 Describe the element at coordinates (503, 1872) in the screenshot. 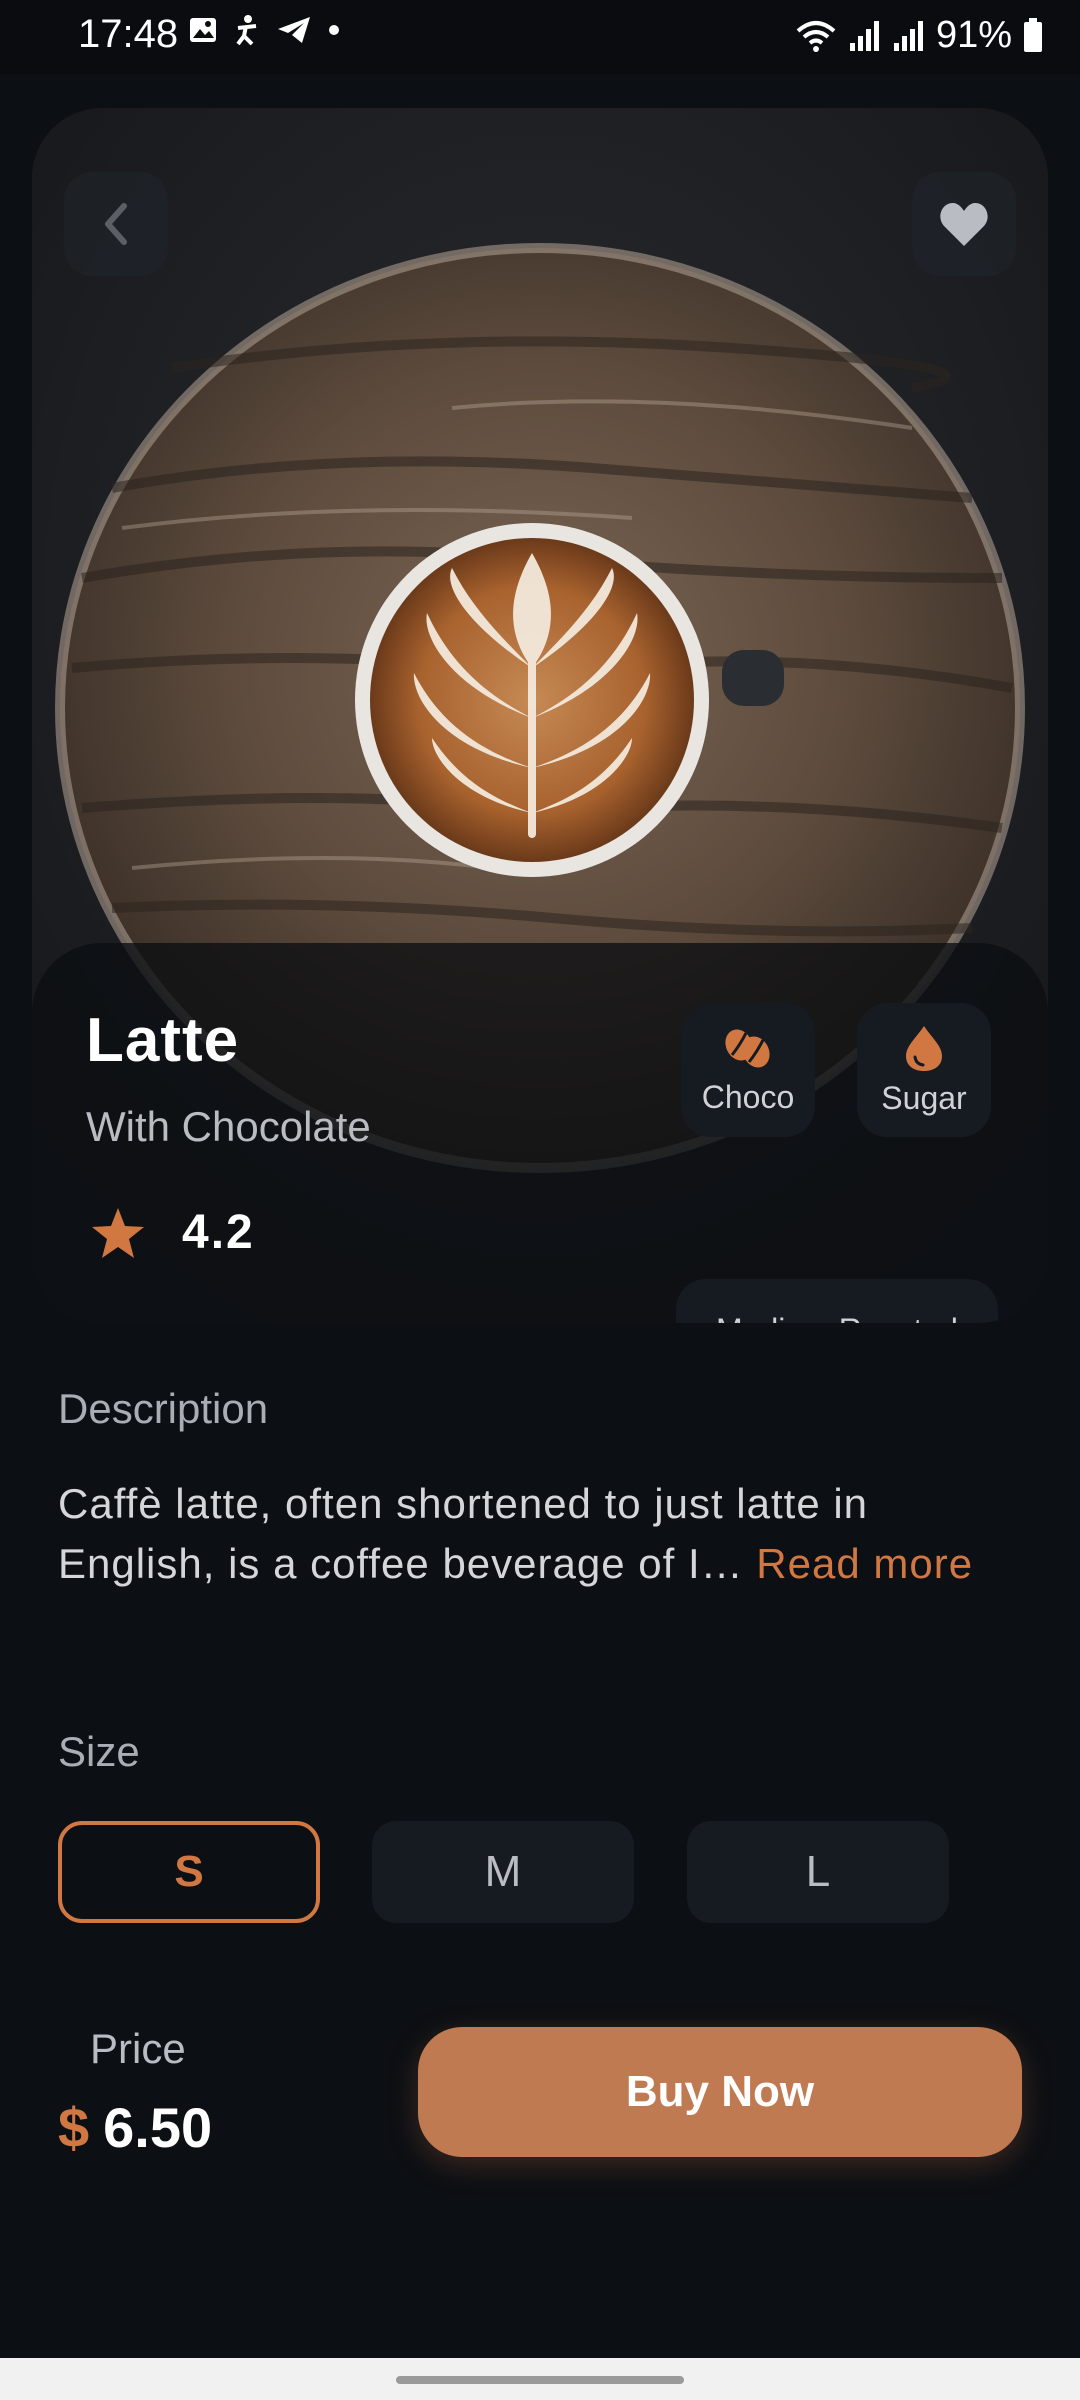

I see `size-m-button: M` at that location.